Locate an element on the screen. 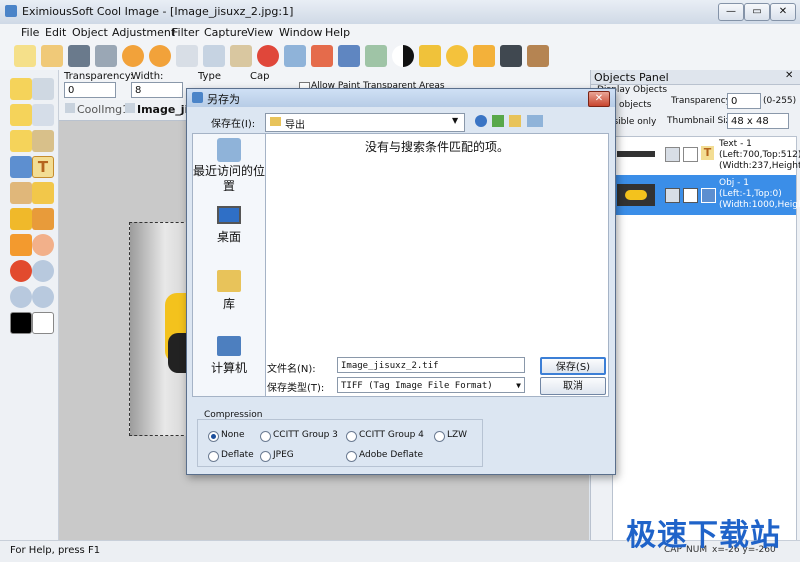 This screenshot has height=562, width=800. save-in-dropdown: 导出 ▼ is located at coordinates (365, 122).